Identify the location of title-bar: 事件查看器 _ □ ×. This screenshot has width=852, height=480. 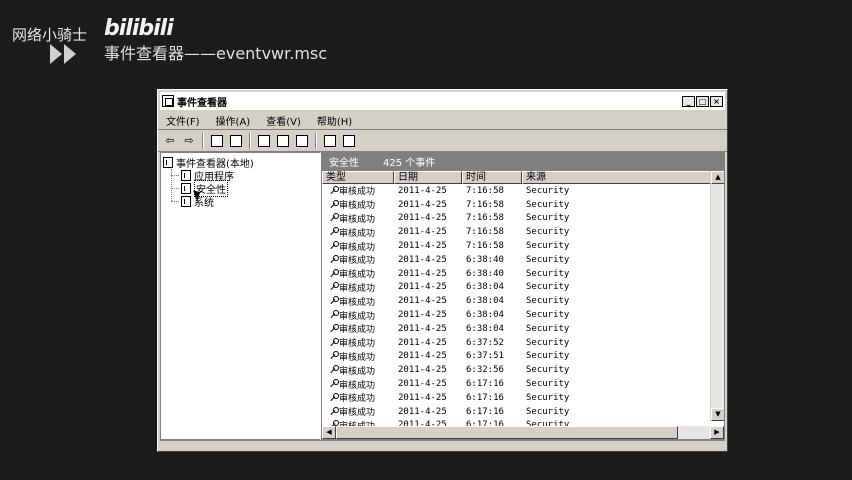
(442, 101).